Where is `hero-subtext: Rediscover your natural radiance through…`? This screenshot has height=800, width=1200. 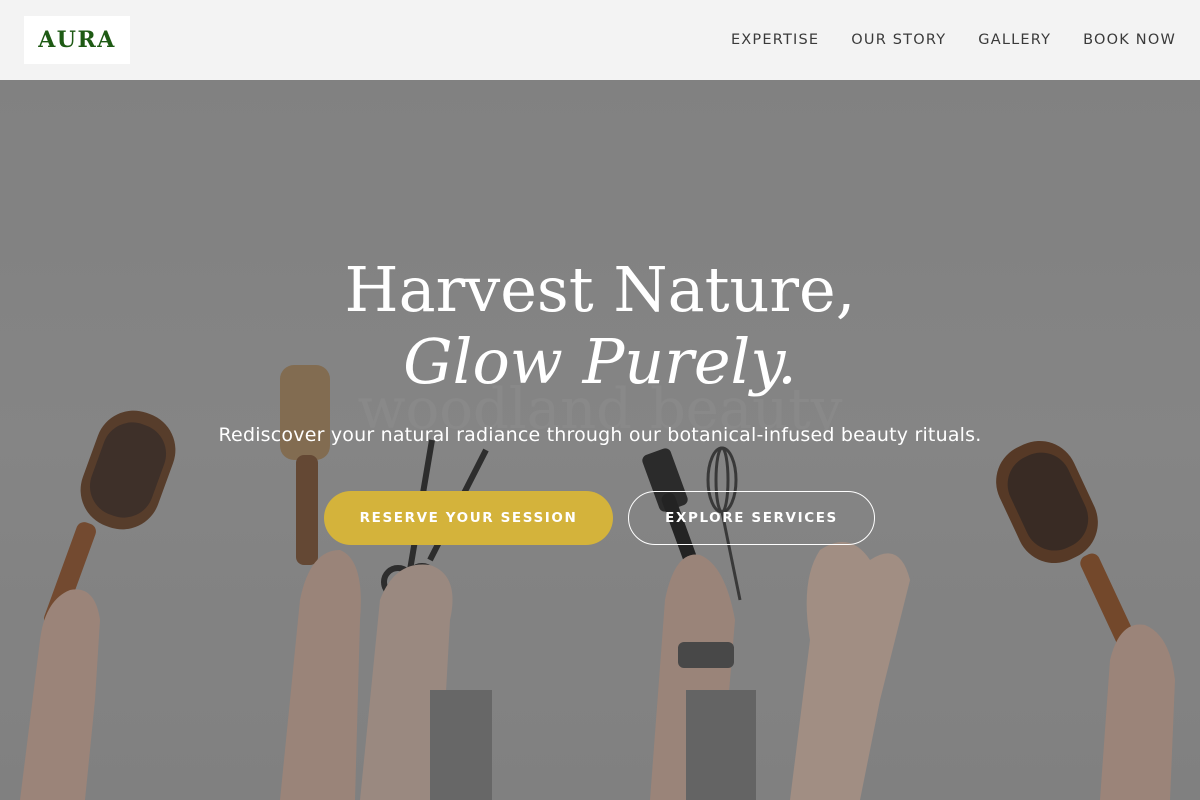 hero-subtext: Rediscover your natural radiance through… is located at coordinates (600, 435).